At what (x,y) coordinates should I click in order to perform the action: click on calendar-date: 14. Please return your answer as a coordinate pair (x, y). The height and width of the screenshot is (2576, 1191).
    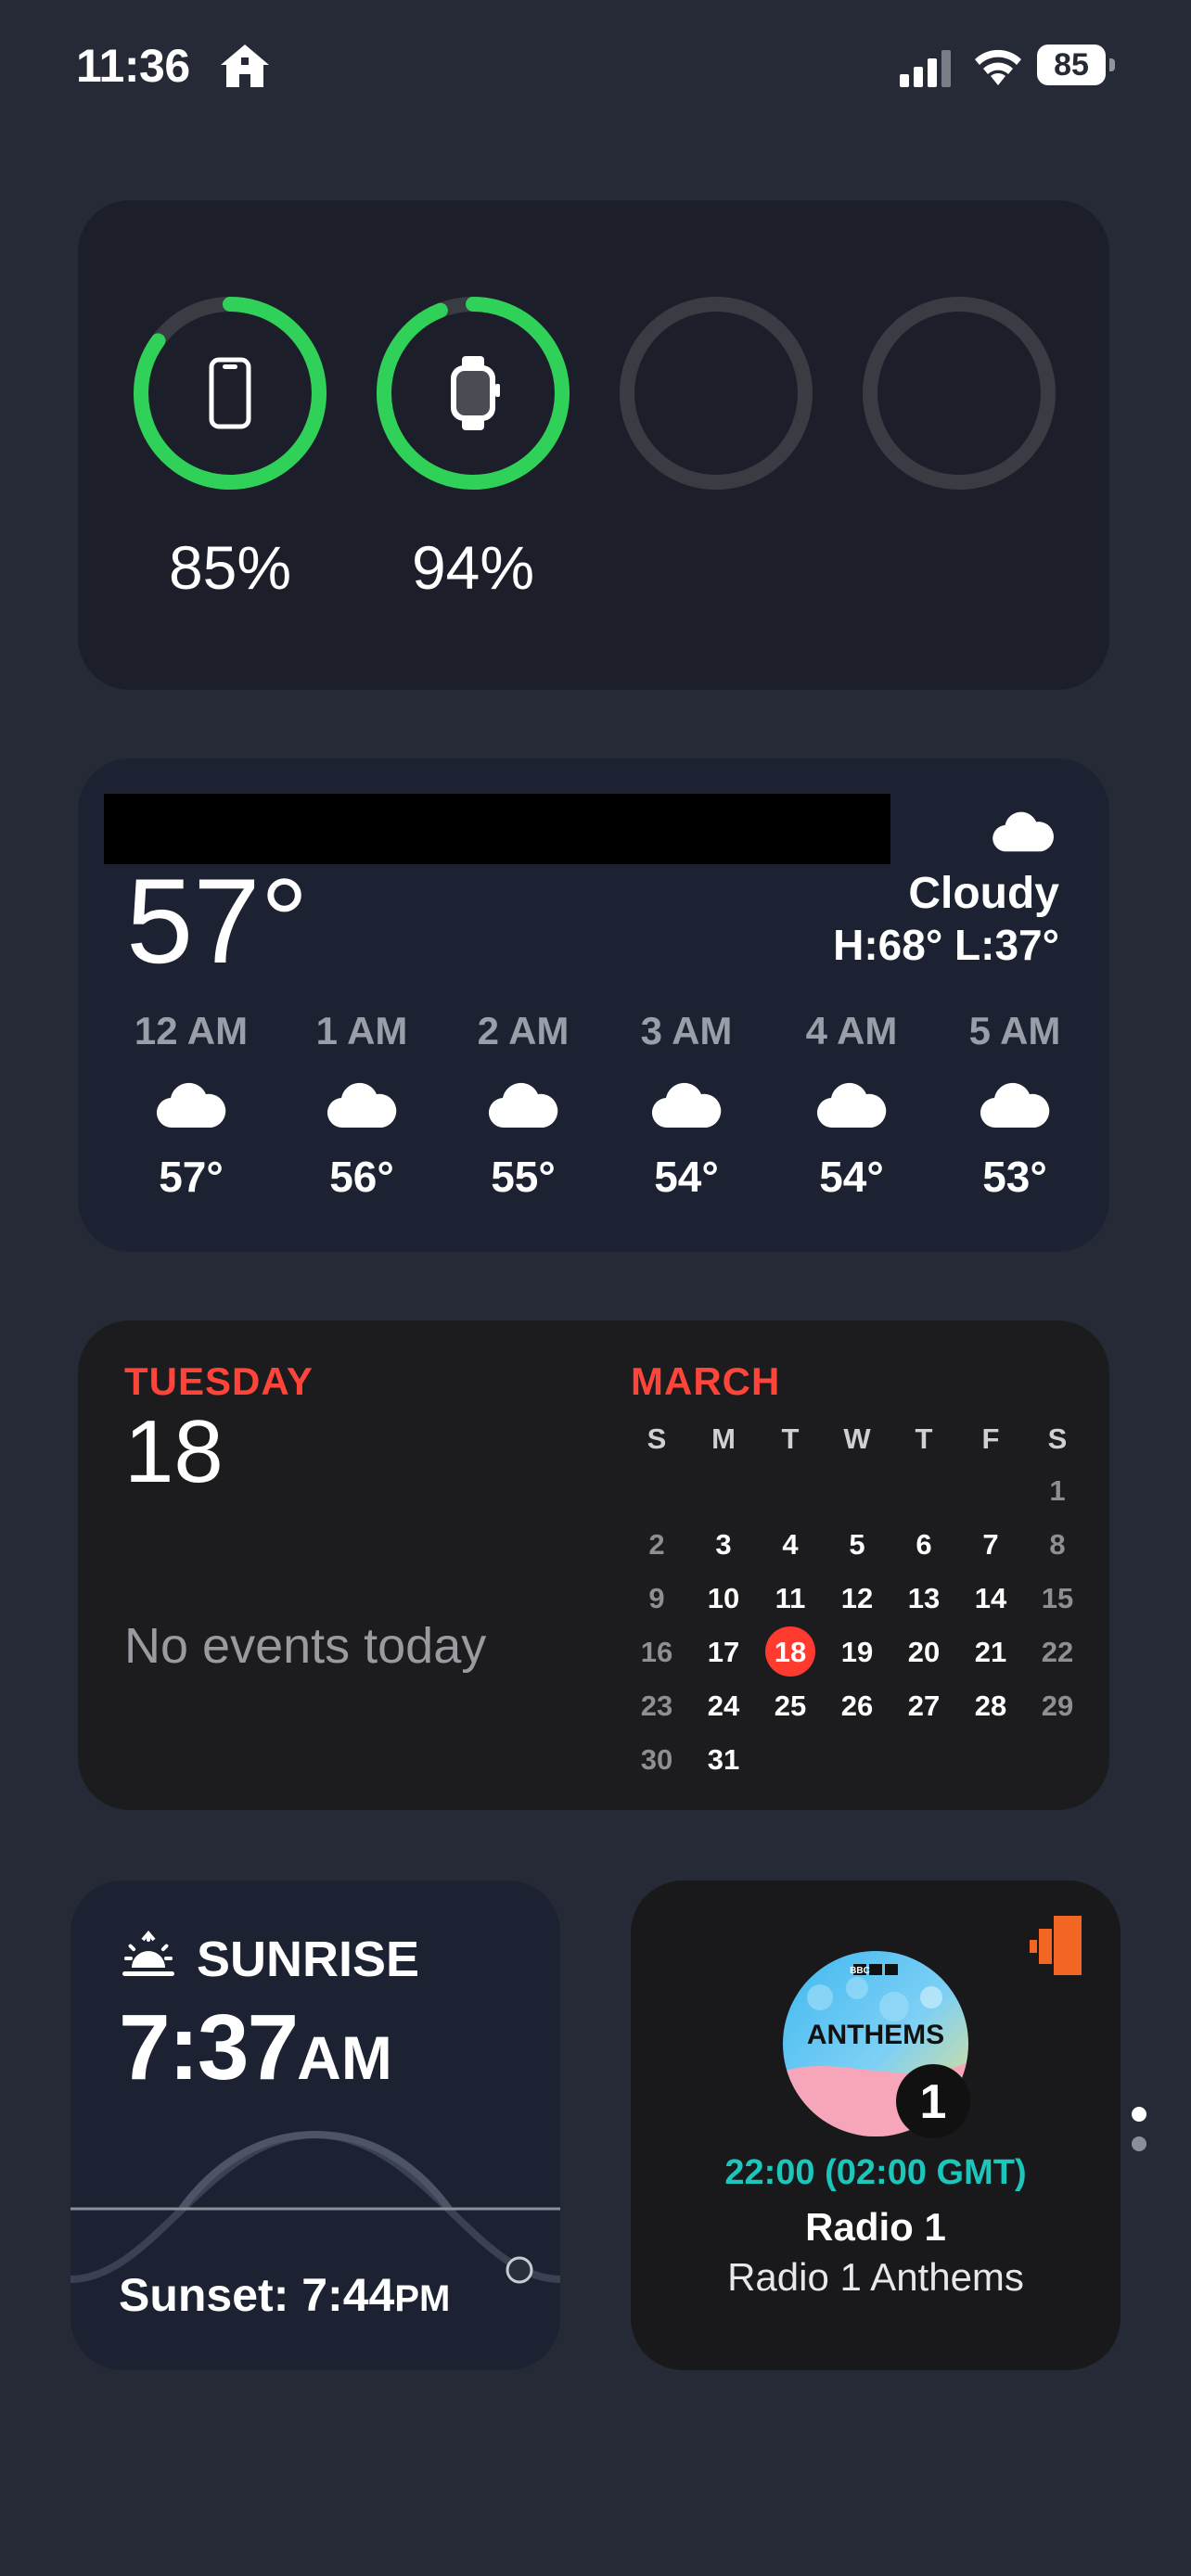
    Looking at the image, I should click on (990, 1598).